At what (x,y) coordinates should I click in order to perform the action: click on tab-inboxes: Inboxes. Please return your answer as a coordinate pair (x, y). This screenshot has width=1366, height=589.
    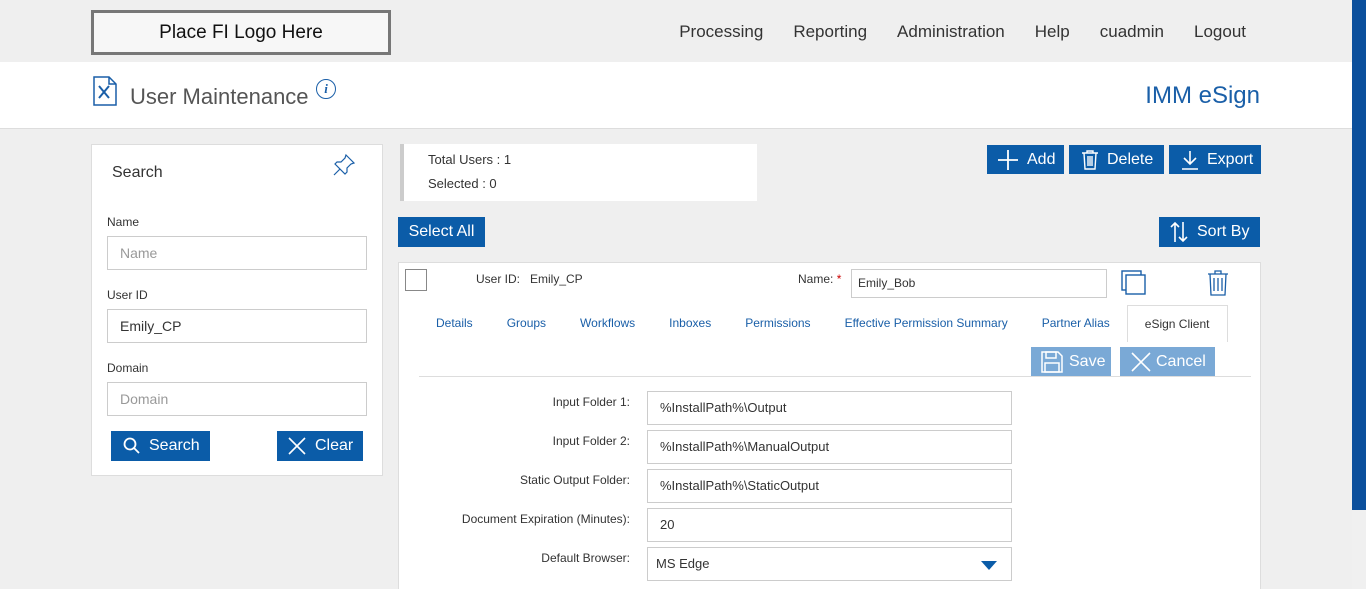
    Looking at the image, I should click on (690, 323).